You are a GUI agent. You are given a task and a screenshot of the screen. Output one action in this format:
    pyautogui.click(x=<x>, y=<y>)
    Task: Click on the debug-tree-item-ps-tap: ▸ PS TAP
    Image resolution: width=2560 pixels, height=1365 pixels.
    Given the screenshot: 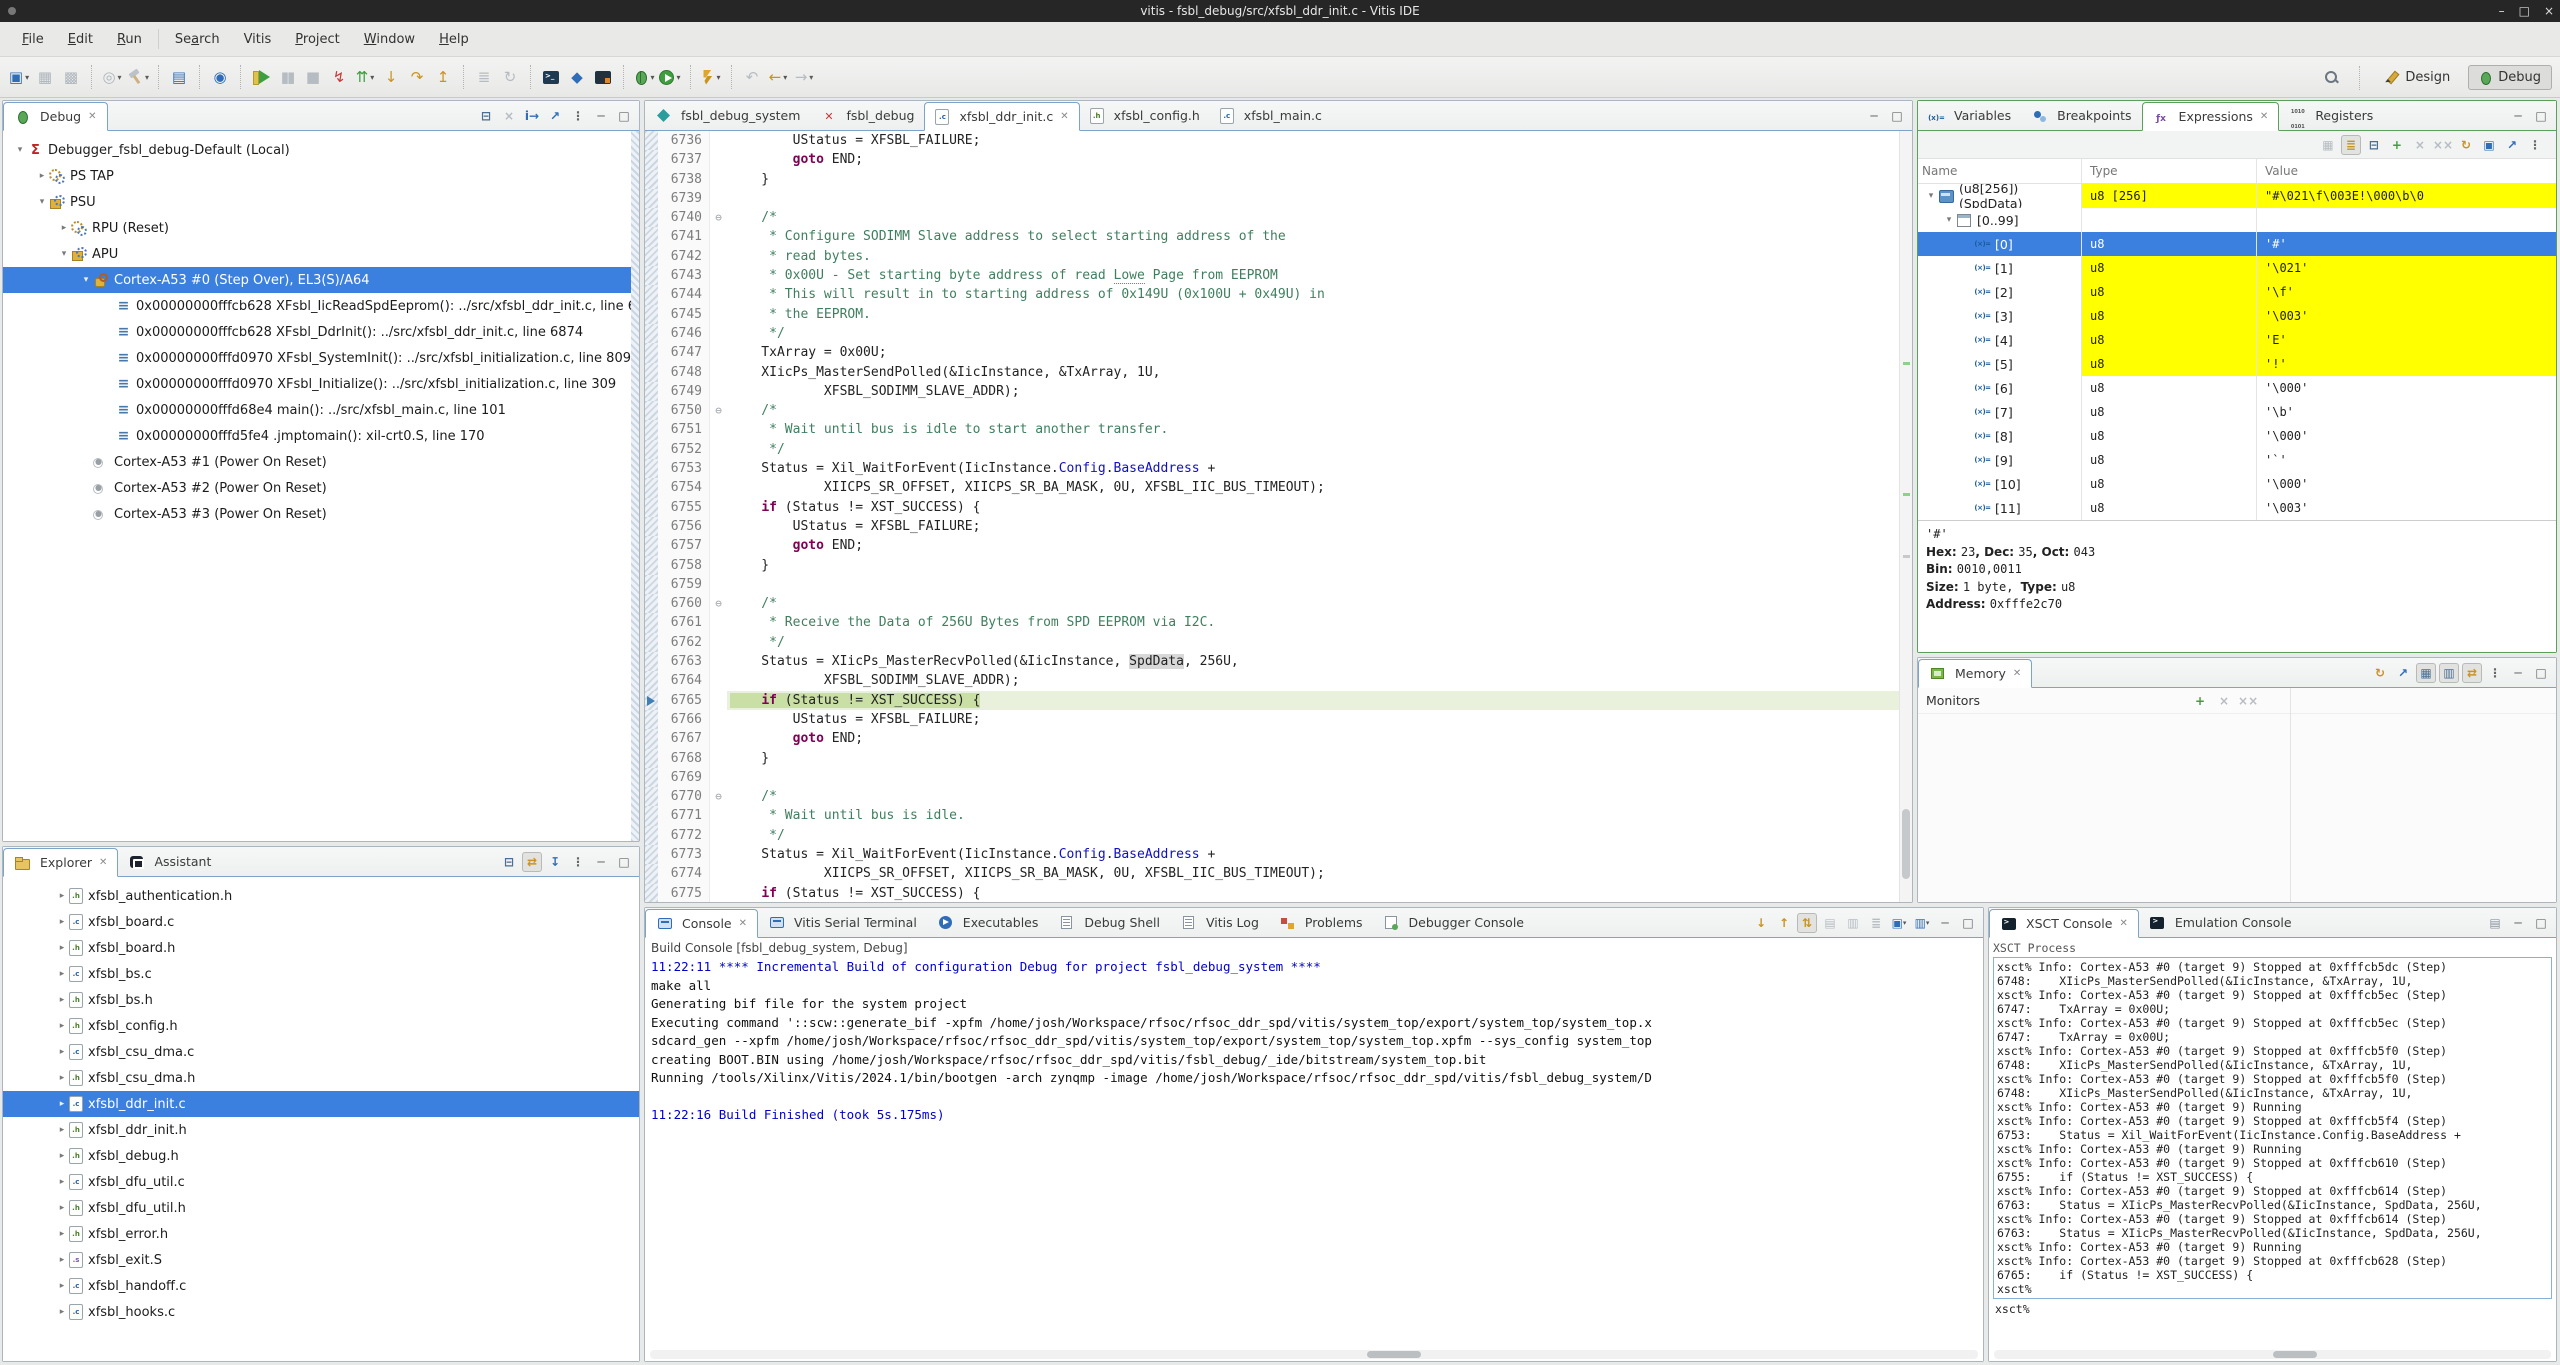 What is the action you would take?
    pyautogui.click(x=321, y=176)
    